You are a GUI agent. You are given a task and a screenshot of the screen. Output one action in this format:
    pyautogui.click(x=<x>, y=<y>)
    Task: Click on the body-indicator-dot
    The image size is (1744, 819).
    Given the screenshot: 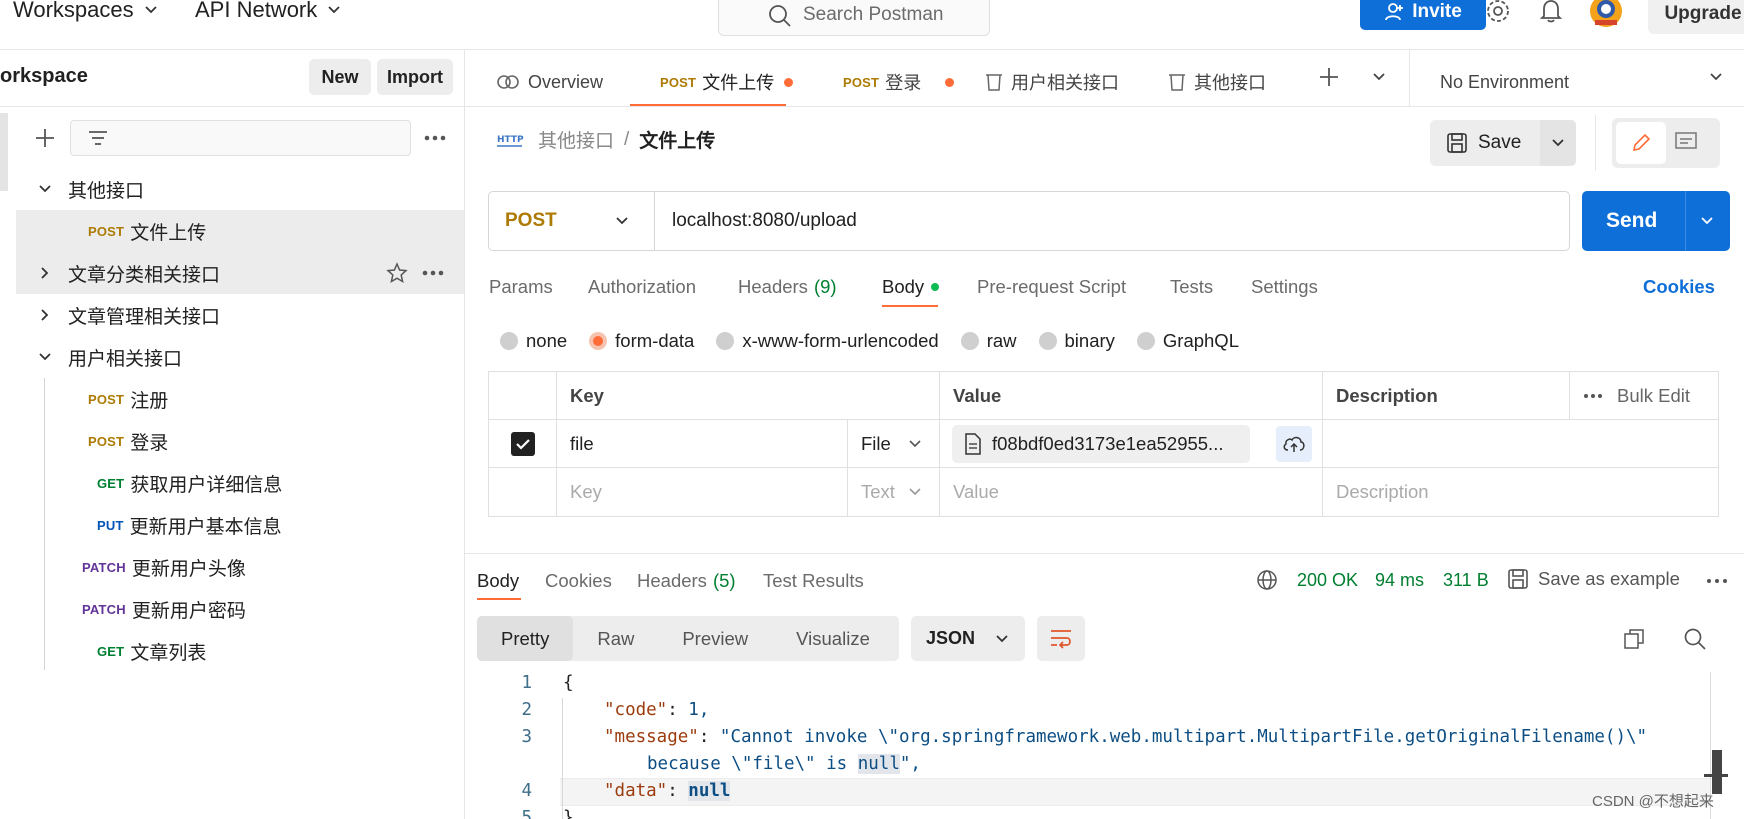 What is the action you would take?
    pyautogui.click(x=935, y=287)
    